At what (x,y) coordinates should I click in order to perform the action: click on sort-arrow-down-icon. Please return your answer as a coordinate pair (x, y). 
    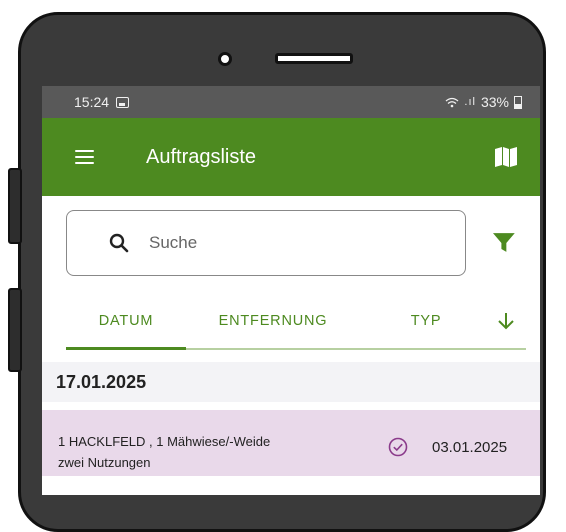
    Looking at the image, I should click on (506, 321).